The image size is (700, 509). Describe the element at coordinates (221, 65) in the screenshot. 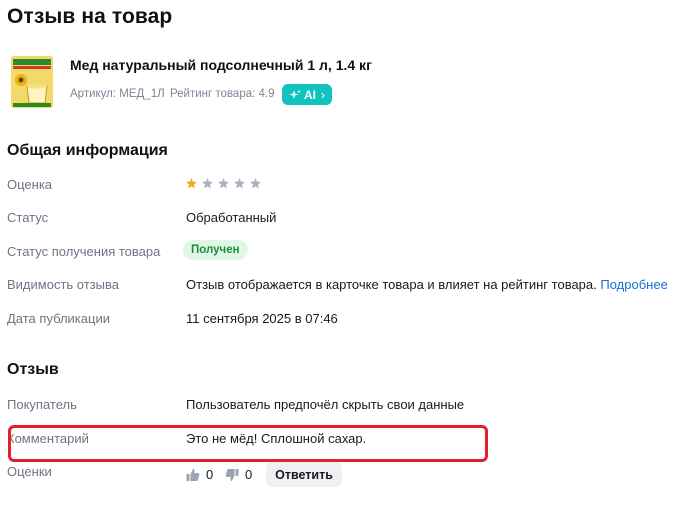

I see `product-name: Мед натуральный подсолнечный 1 л, 1.4 кг` at that location.